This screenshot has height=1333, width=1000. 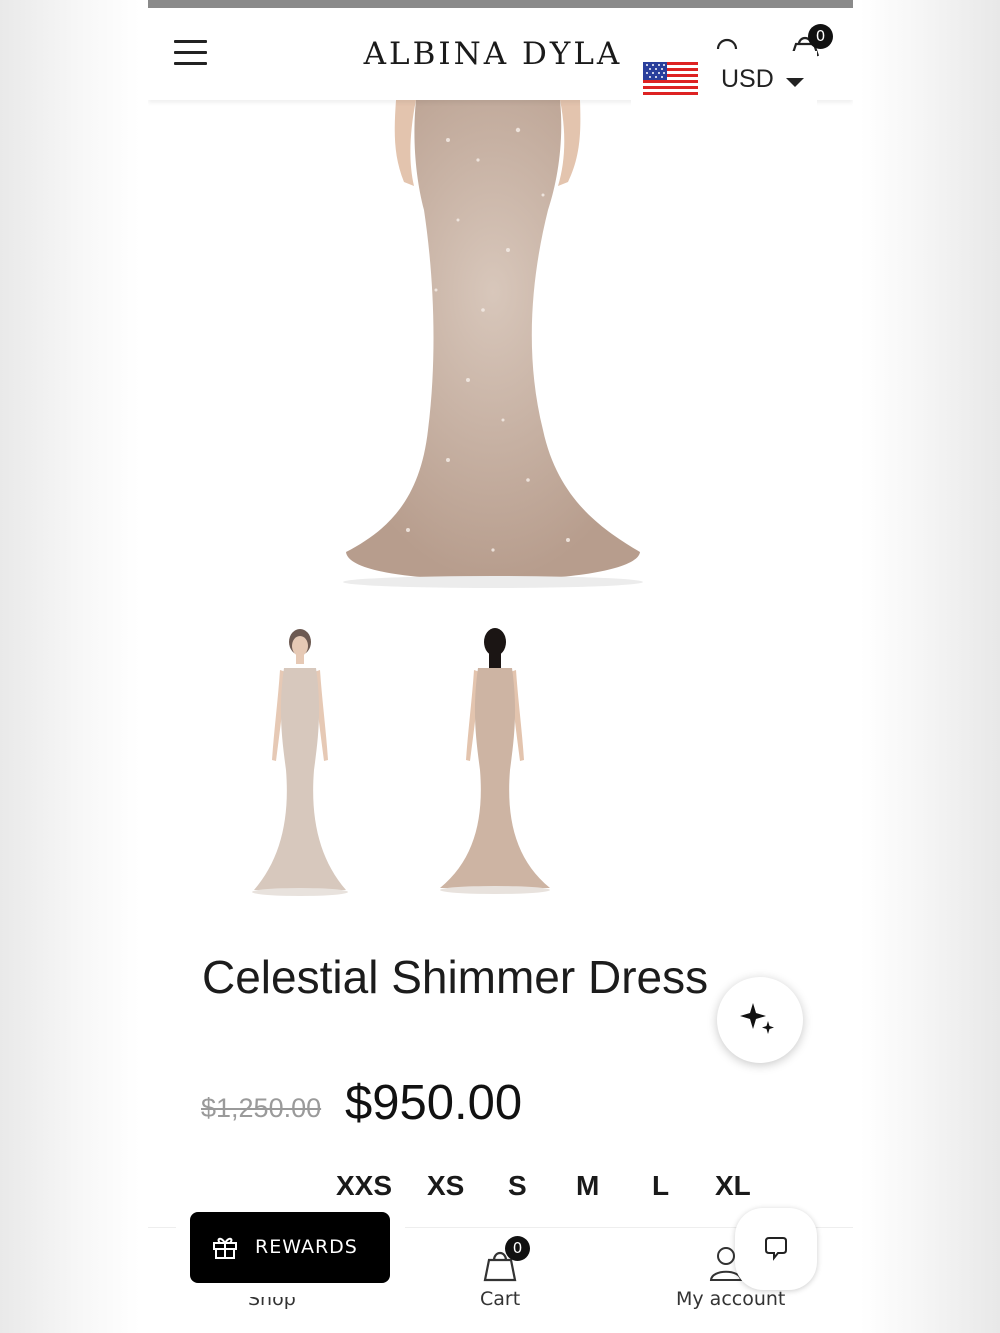 I want to click on rewards-label: REWARDS, so click(x=306, y=1247).